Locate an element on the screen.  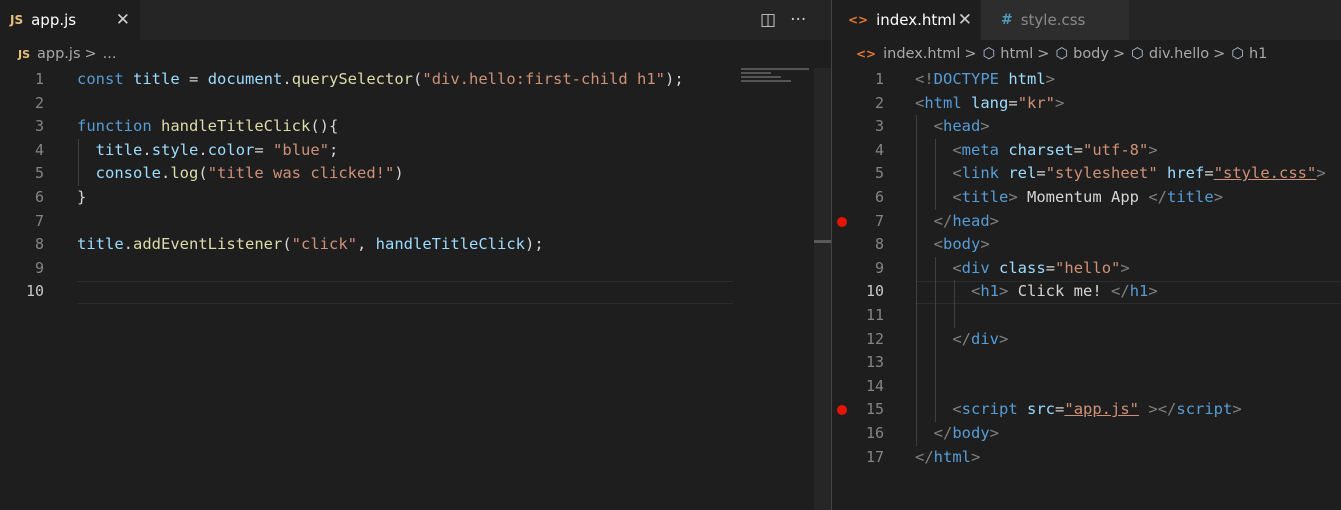
line-number: 16 is located at coordinates (869, 434).